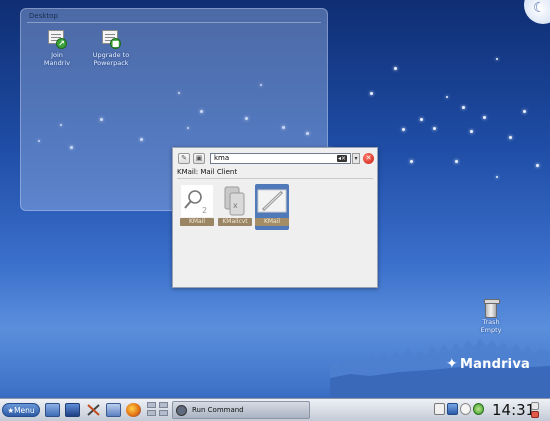 The width and height of the screenshot is (550, 421). What do you see at coordinates (197, 201) in the screenshot?
I see `magnifier-icon: 2` at bounding box center [197, 201].